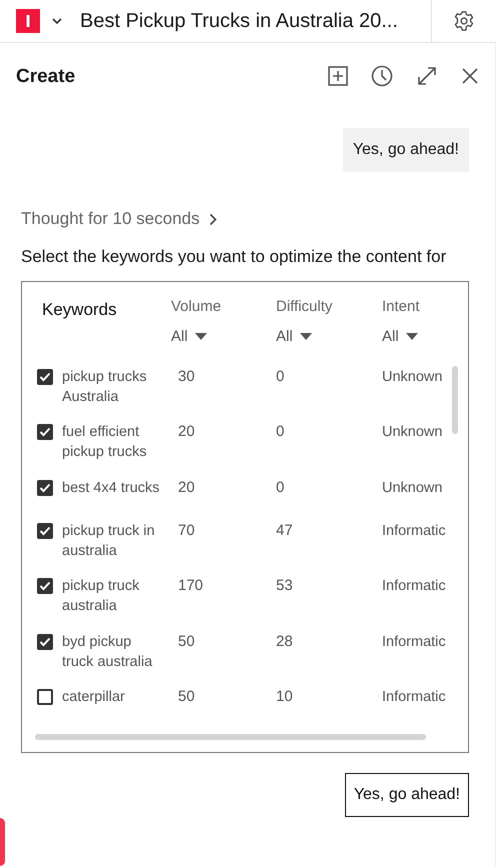 The width and height of the screenshot is (496, 867). I want to click on difficulty-value: 53, so click(284, 586).